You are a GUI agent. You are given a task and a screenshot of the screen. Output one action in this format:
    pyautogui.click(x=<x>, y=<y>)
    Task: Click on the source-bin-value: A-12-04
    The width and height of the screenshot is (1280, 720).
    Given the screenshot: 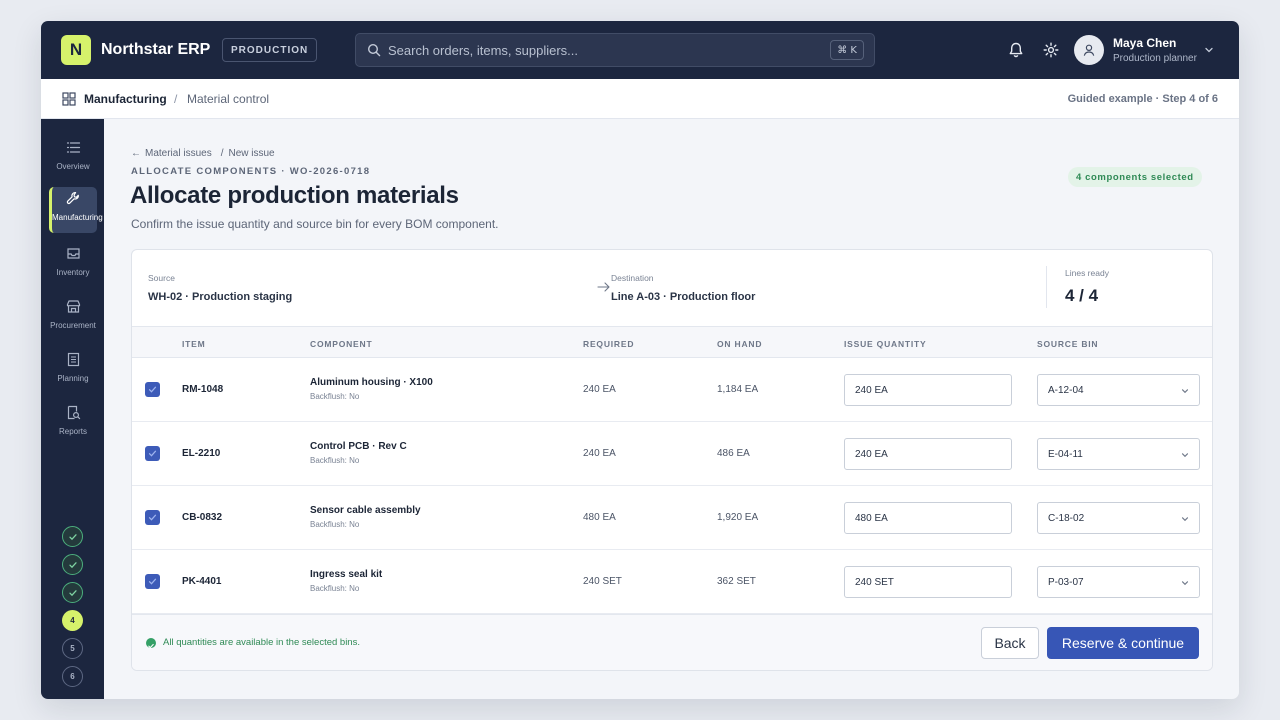 What is the action you would take?
    pyautogui.click(x=1066, y=390)
    